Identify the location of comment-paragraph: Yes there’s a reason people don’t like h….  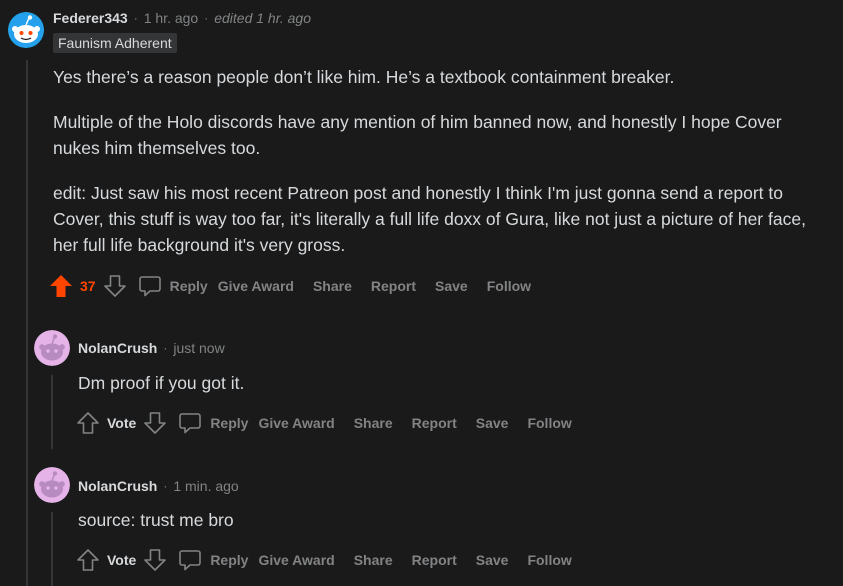
(364, 77).